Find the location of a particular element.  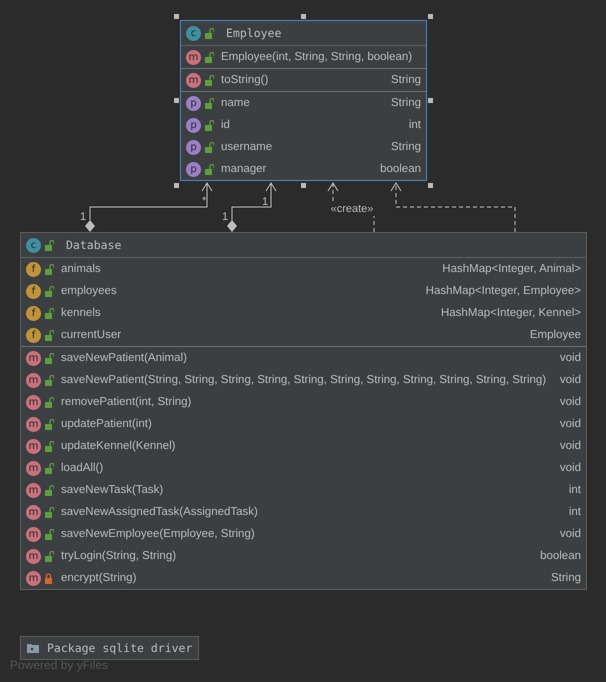

method-name: encrypt(String) is located at coordinates (98, 578).